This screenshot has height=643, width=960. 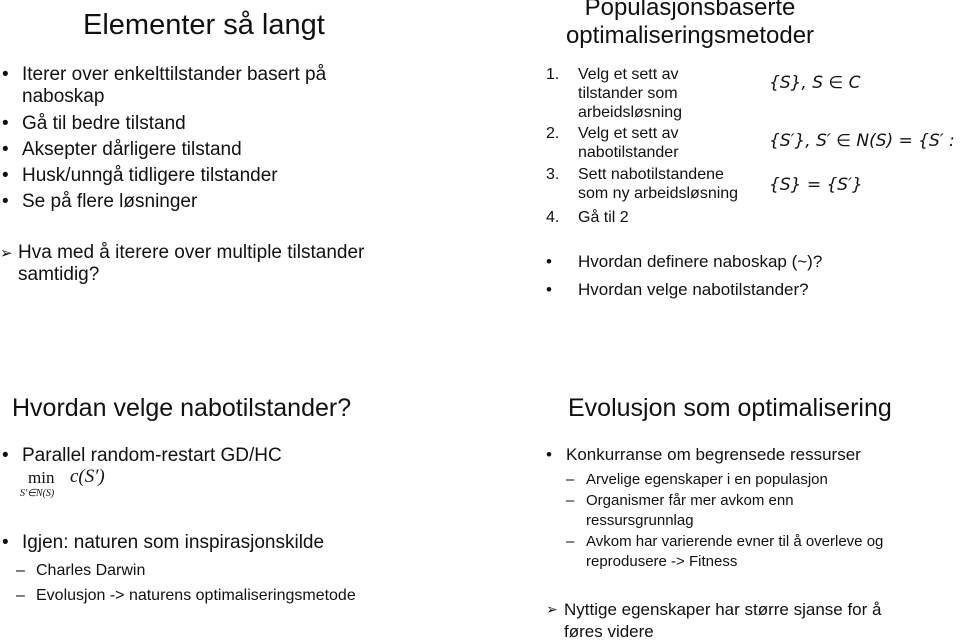 What do you see at coordinates (684, 290) in the screenshot?
I see `list-item: • Hvordan velge nabotilstander?` at bounding box center [684, 290].